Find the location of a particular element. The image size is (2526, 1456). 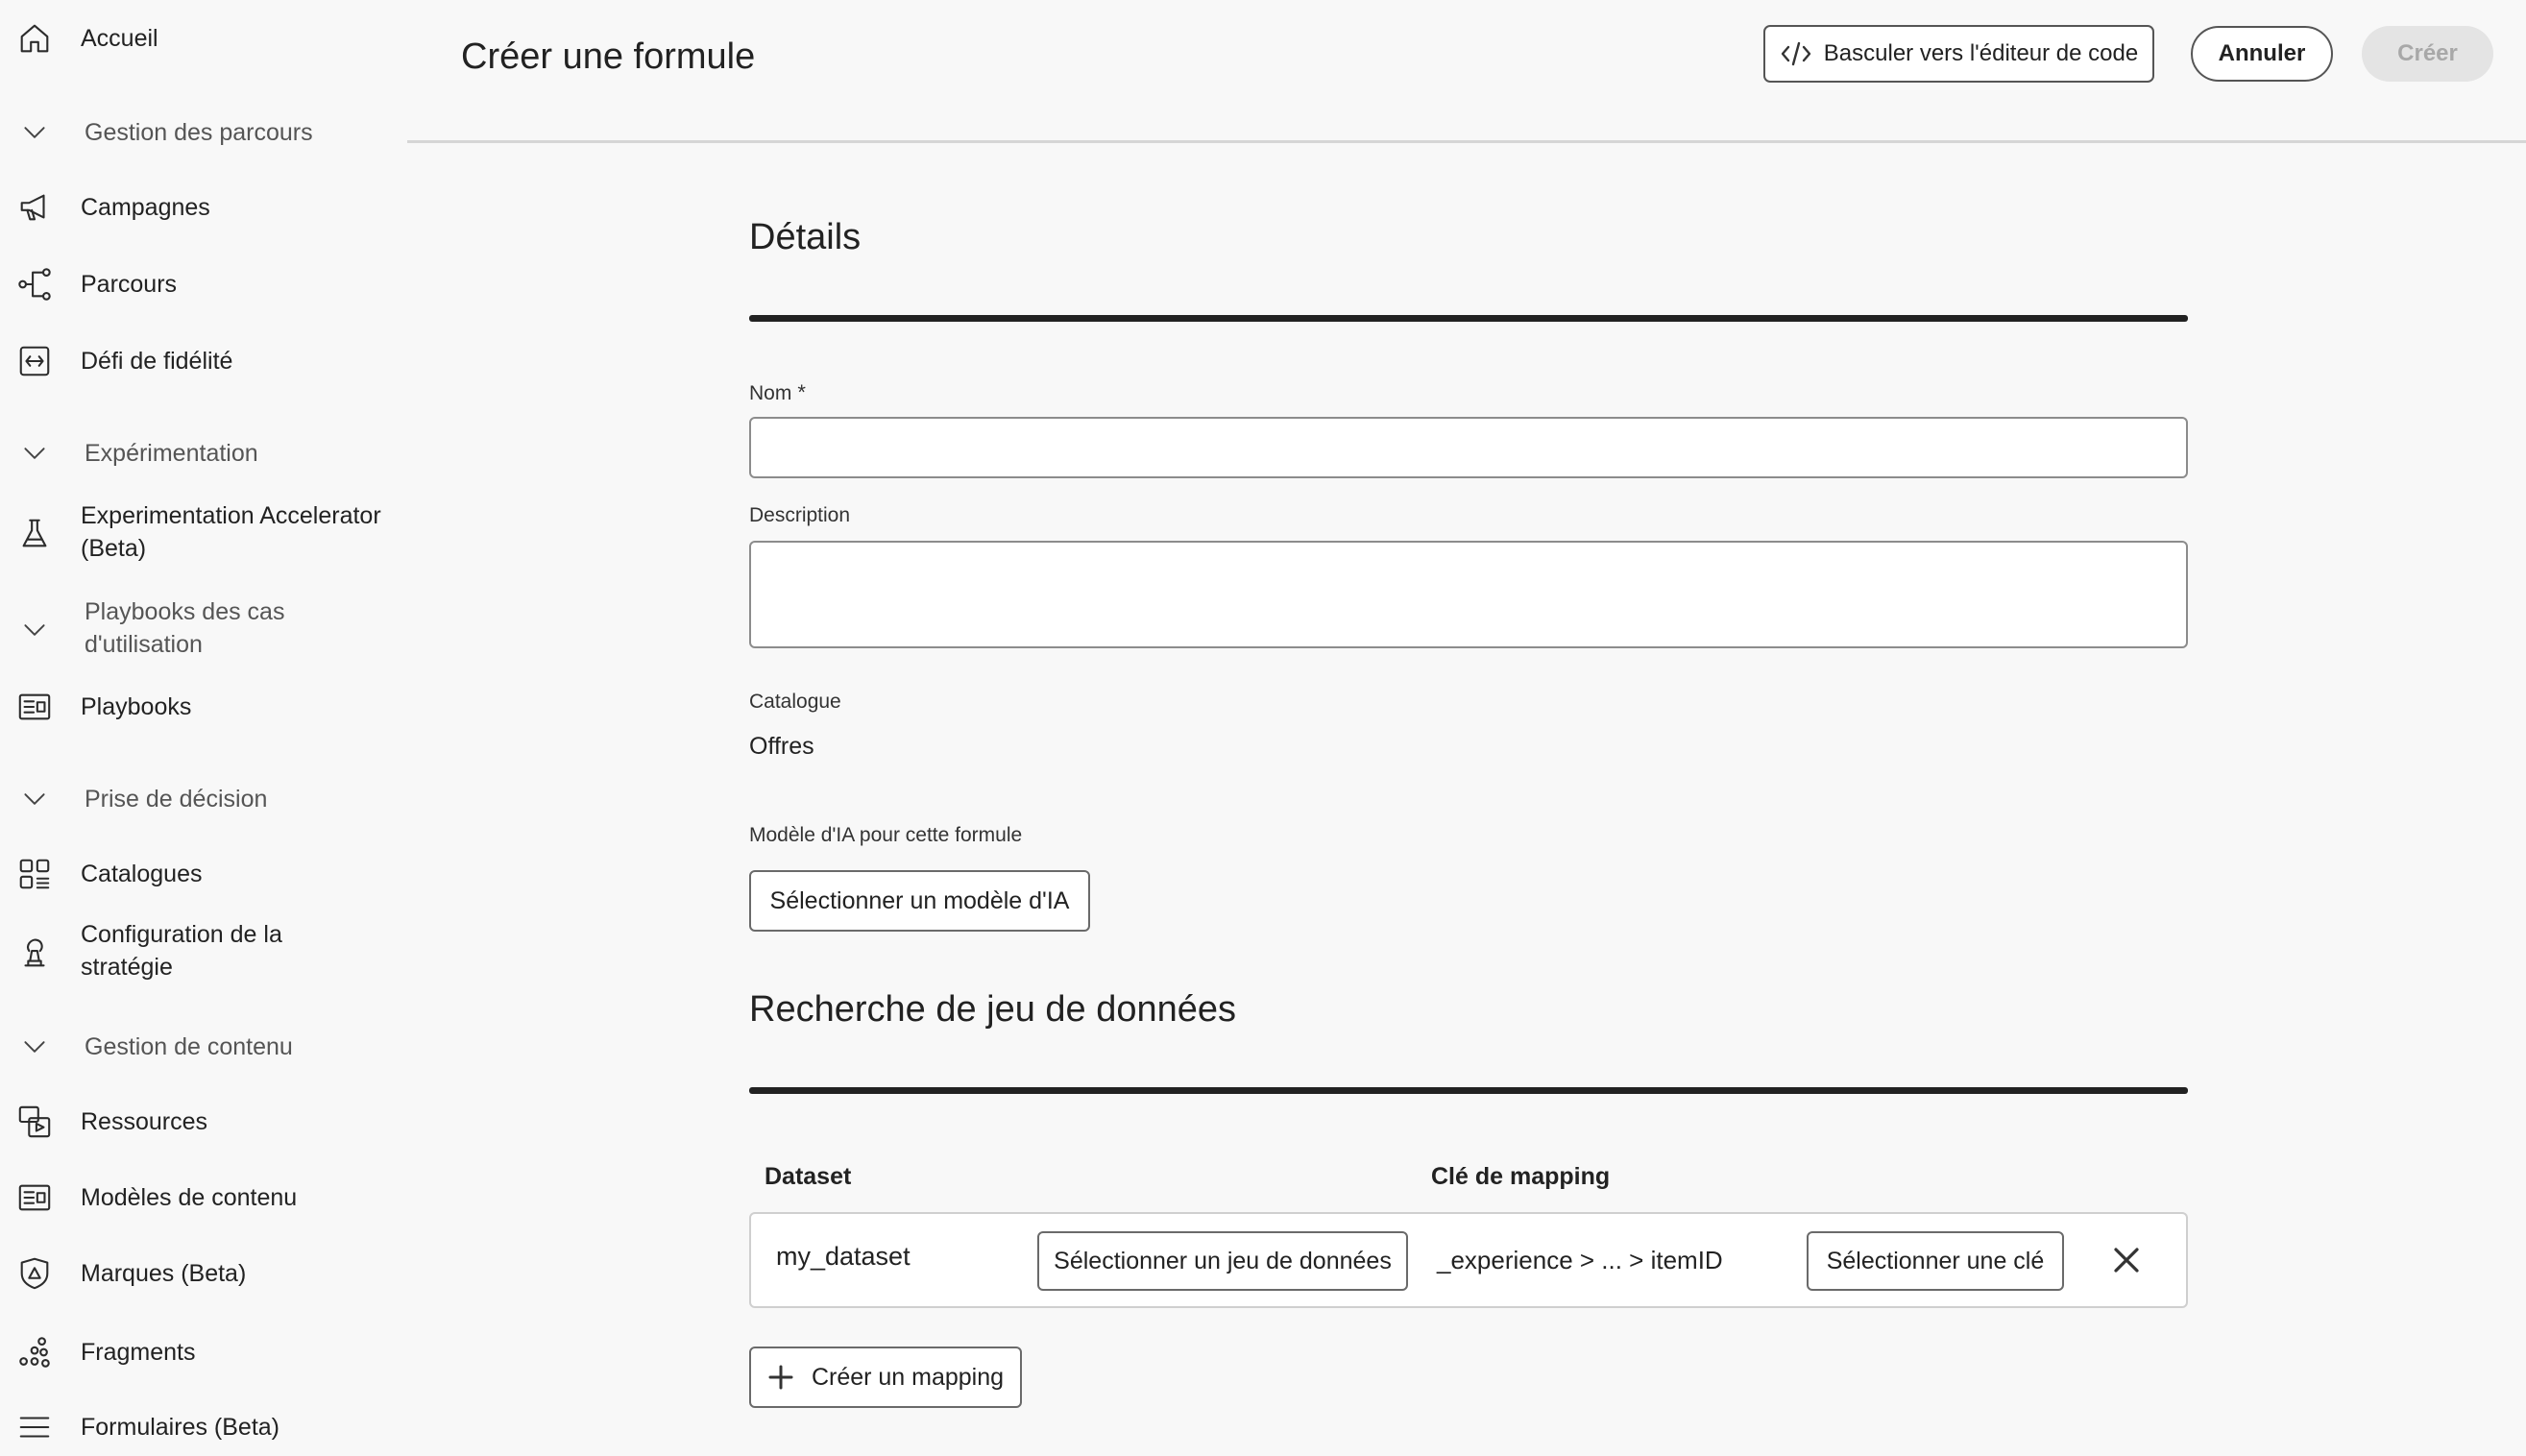

plus-icon is located at coordinates (780, 1377).